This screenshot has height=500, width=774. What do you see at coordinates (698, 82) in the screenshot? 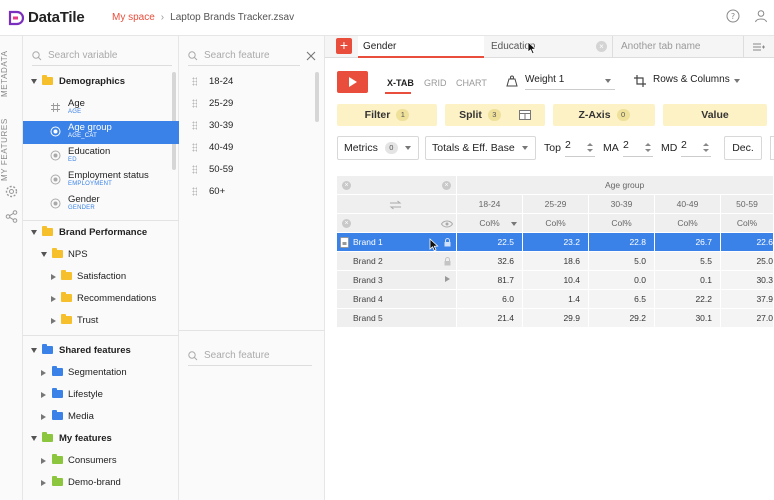
I see `layout-select: Rows & Columns` at bounding box center [698, 82].